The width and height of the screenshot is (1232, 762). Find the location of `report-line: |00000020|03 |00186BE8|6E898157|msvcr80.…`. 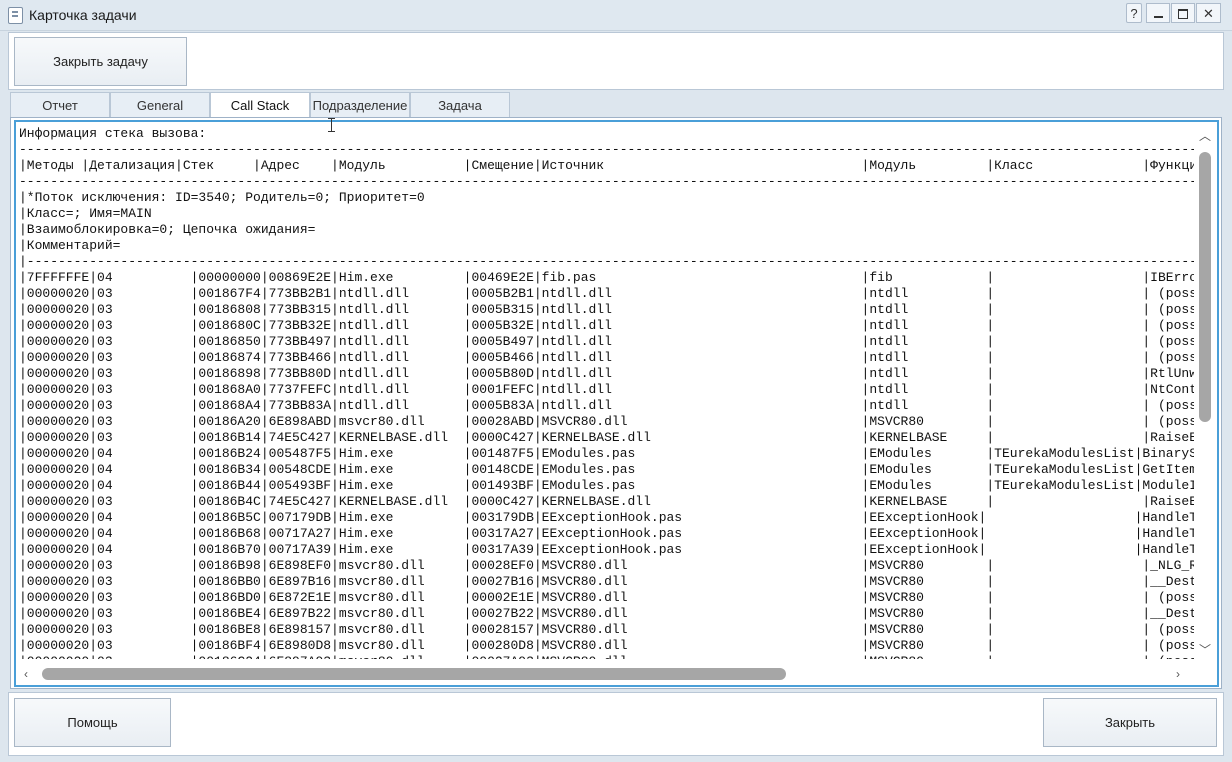

report-line: |00000020|03 |00186BE8|6E898157|msvcr80.… is located at coordinates (606, 629).